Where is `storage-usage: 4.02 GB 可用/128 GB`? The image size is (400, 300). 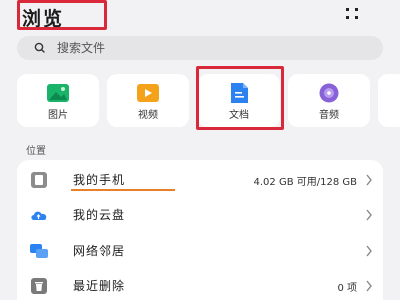 storage-usage: 4.02 GB 可用/128 GB is located at coordinates (305, 182).